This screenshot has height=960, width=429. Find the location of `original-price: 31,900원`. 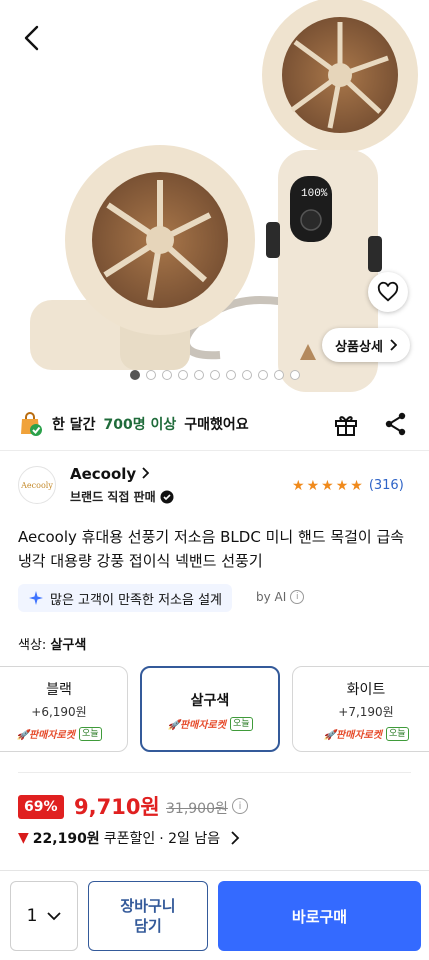

original-price: 31,900원 is located at coordinates (197, 809).